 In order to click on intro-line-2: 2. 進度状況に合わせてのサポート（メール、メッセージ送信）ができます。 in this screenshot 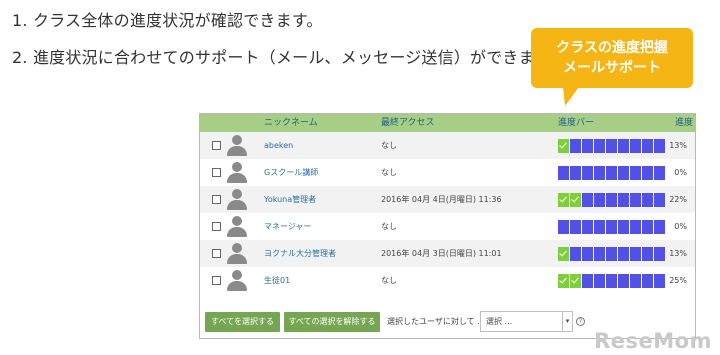, I will do `click(289, 57)`.